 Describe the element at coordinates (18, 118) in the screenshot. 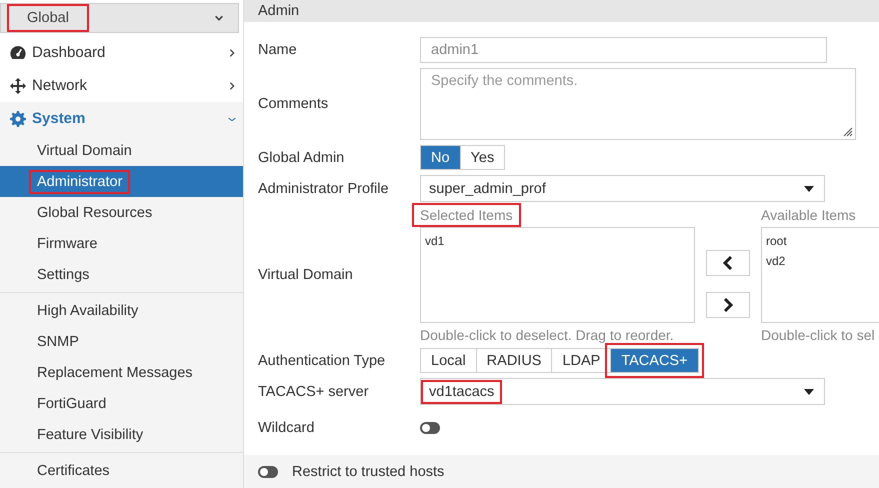

I see `gear-icon` at that location.